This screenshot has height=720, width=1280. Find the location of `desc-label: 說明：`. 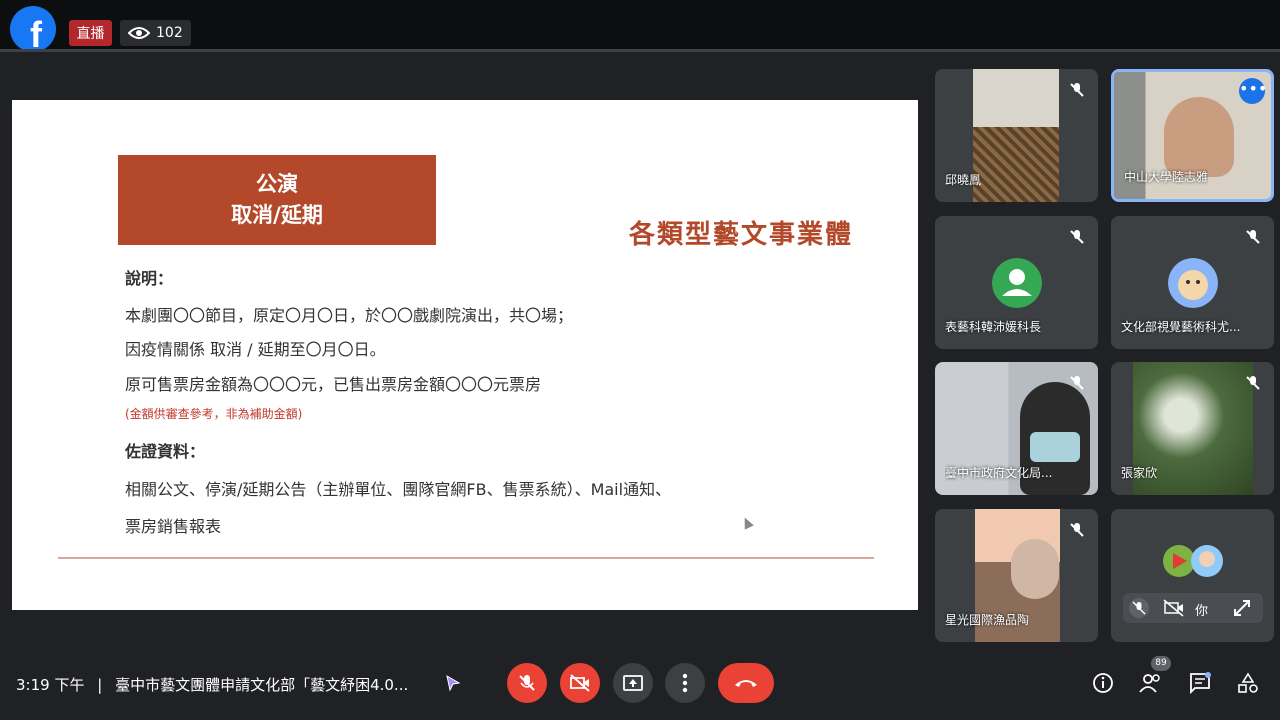

desc-label: 說明： is located at coordinates (149, 278).